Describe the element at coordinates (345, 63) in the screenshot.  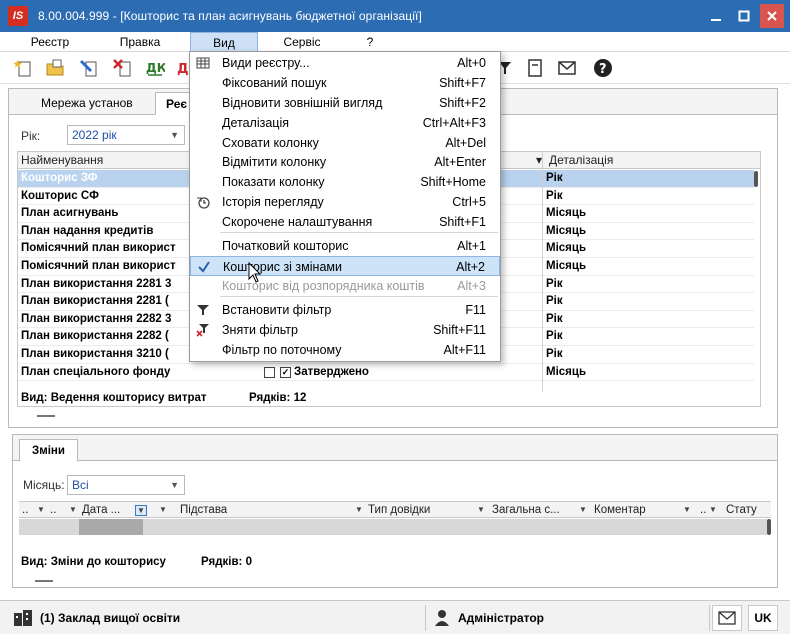
I see `view-menu-item: Види реєстру... Alt+0` at that location.